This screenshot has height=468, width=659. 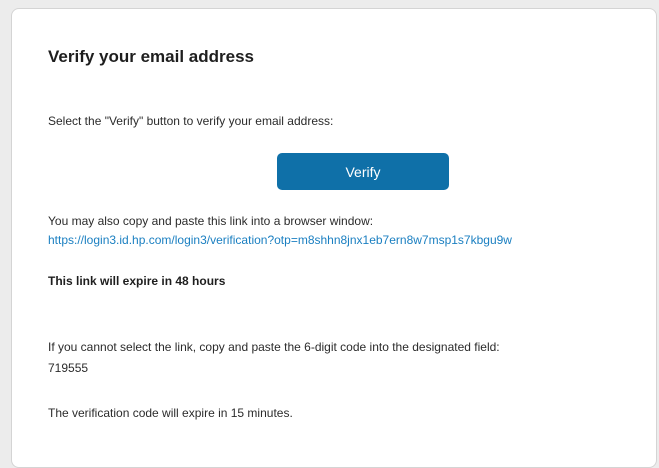 I want to click on verification-code: 719555, so click(x=68, y=368).